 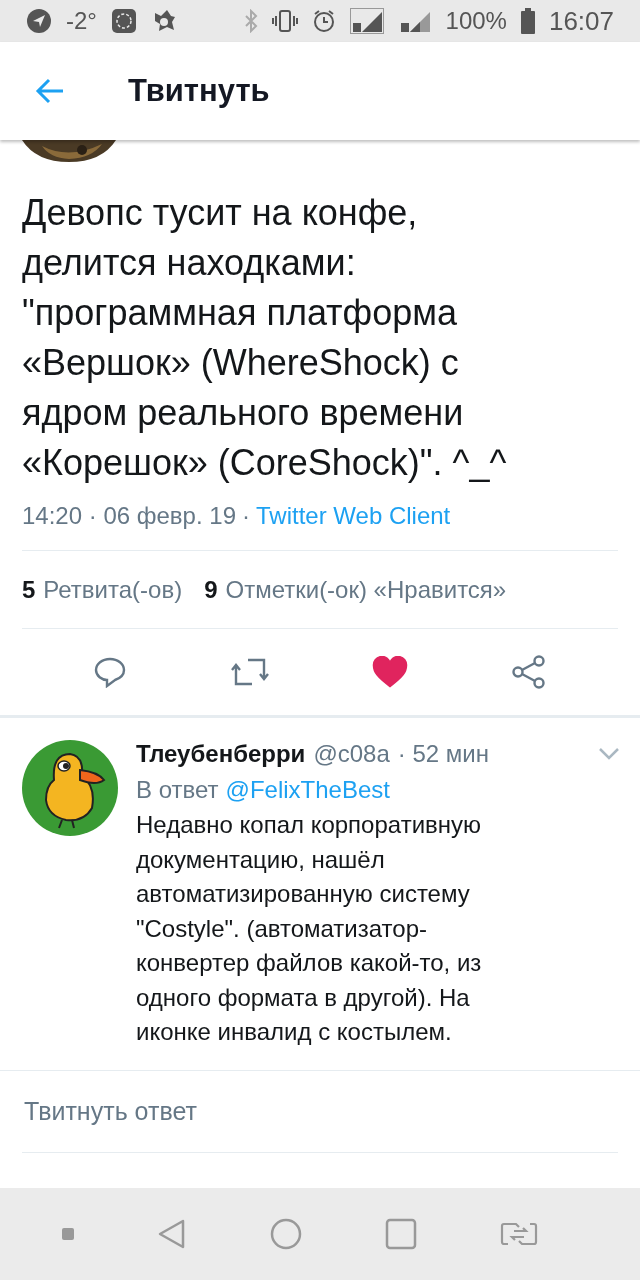 I want to click on author-handle: @c08a, so click(x=351, y=754).